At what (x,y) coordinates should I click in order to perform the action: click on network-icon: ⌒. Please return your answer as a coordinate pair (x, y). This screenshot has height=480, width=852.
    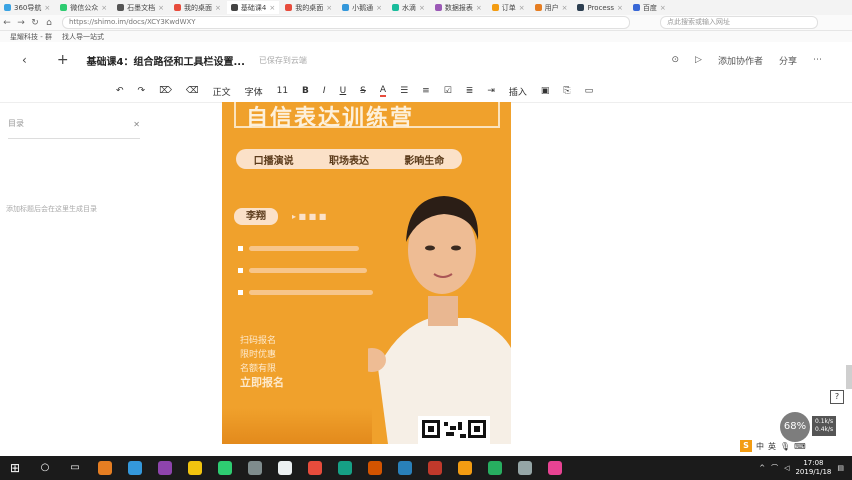
    Looking at the image, I should click on (774, 468).